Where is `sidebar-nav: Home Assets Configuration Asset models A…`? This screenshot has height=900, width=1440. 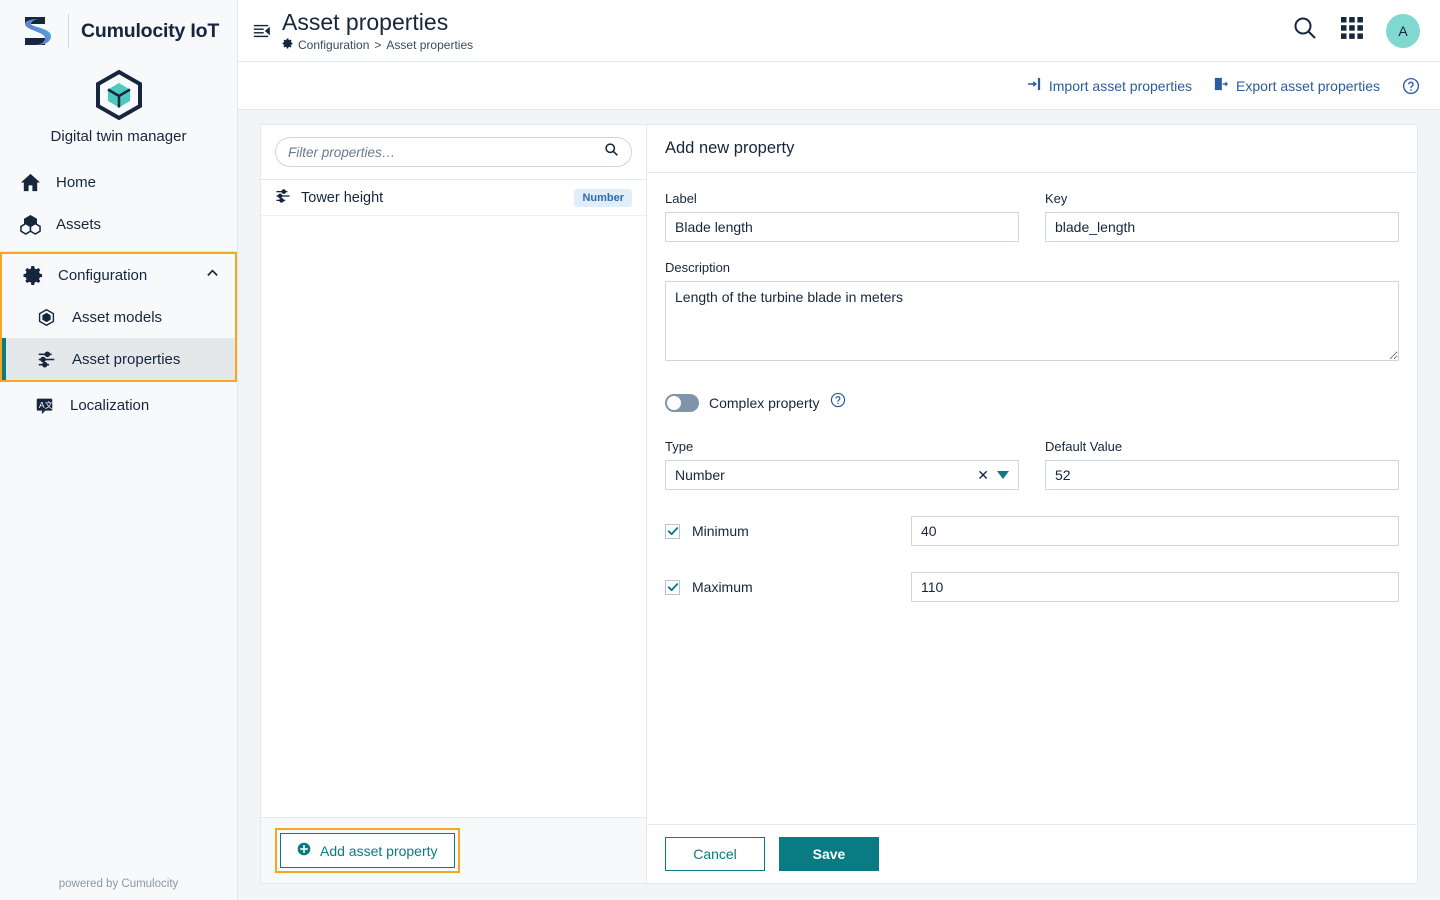 sidebar-nav: Home Assets Configuration Asset models A… is located at coordinates (118, 519).